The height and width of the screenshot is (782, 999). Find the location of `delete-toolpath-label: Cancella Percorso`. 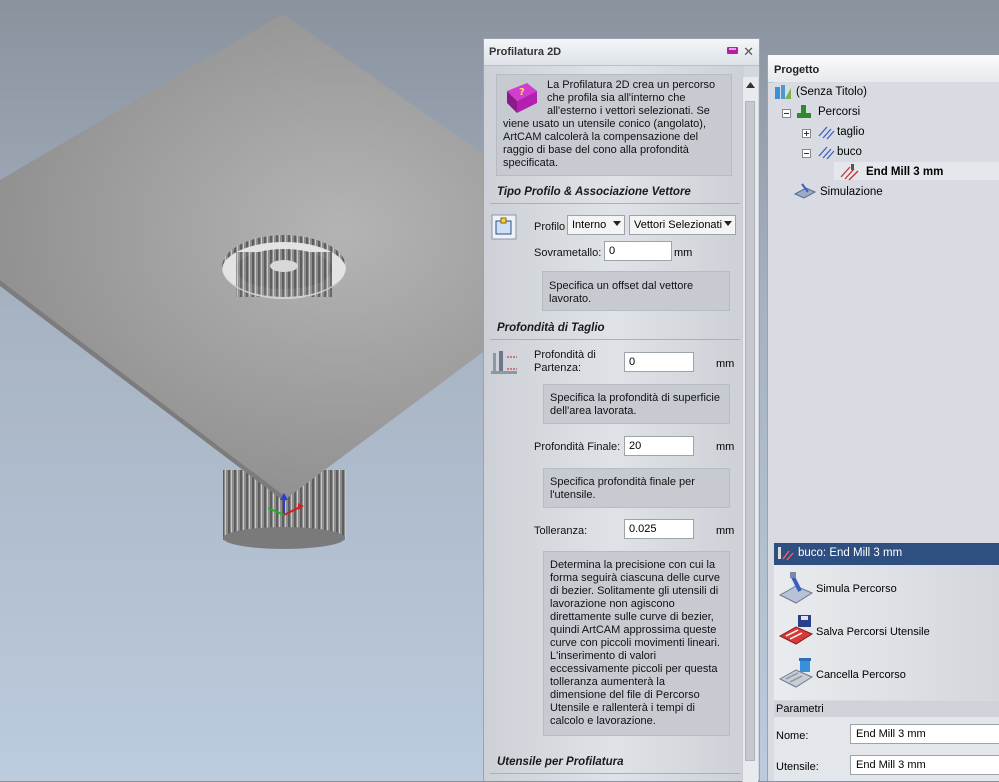

delete-toolpath-label: Cancella Percorso is located at coordinates (861, 675).